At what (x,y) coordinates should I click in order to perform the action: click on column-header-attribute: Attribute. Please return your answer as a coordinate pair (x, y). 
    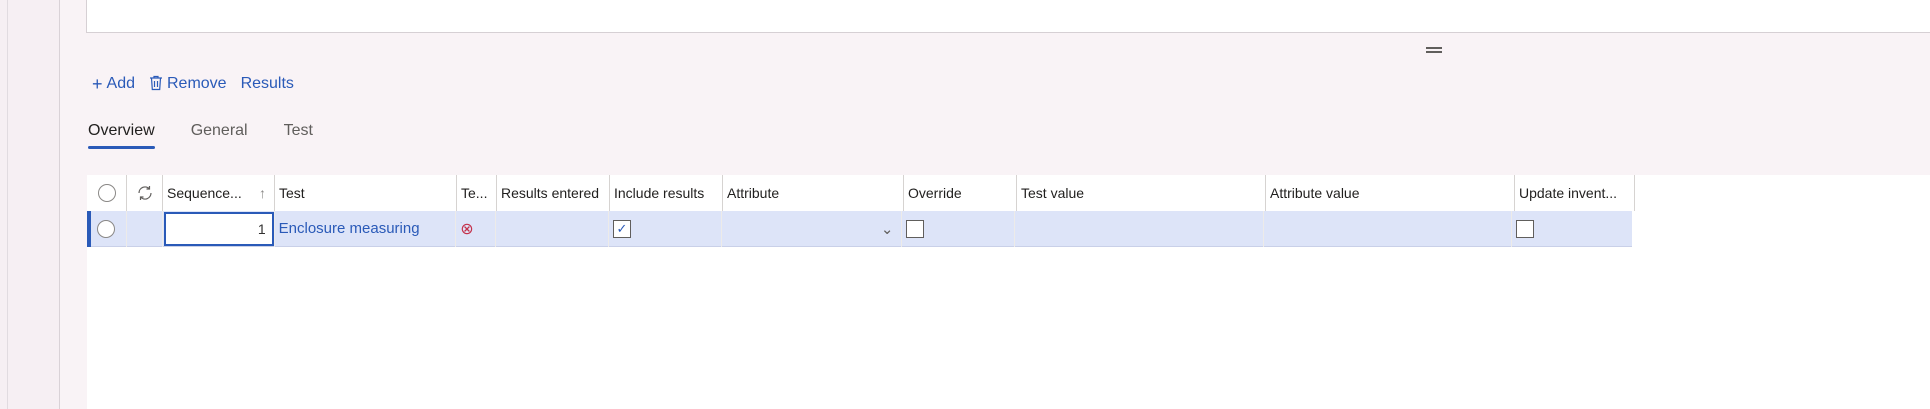
    Looking at the image, I should click on (813, 193).